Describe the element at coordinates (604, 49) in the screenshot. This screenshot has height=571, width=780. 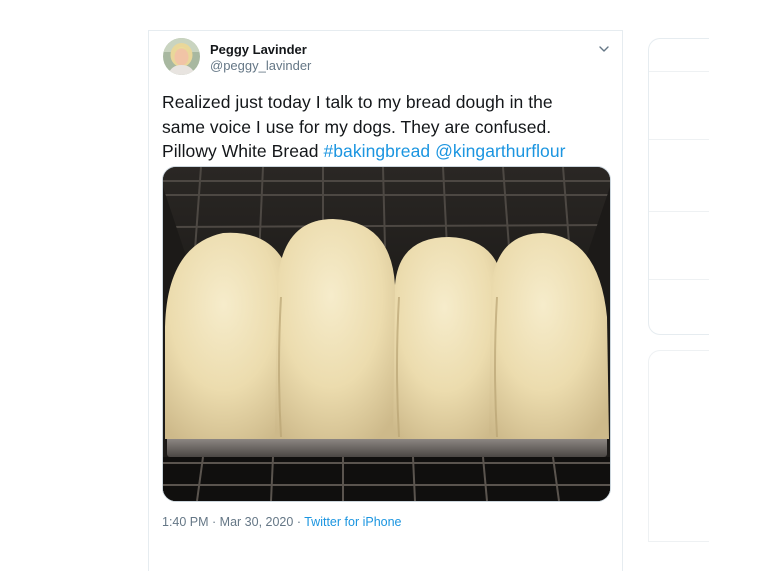
I see `chevron-down-icon` at that location.